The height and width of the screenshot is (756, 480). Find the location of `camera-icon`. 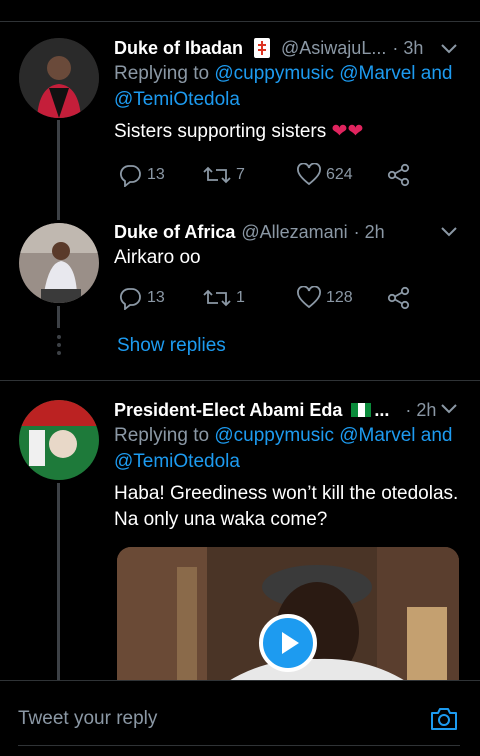

camera-icon is located at coordinates (444, 719).